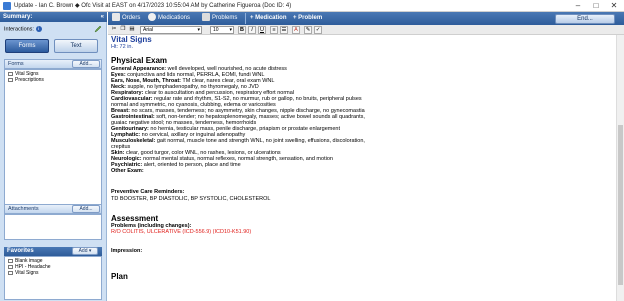 Image resolution: width=624 pixels, height=301 pixels. I want to click on pencil-icon, so click(98, 29).